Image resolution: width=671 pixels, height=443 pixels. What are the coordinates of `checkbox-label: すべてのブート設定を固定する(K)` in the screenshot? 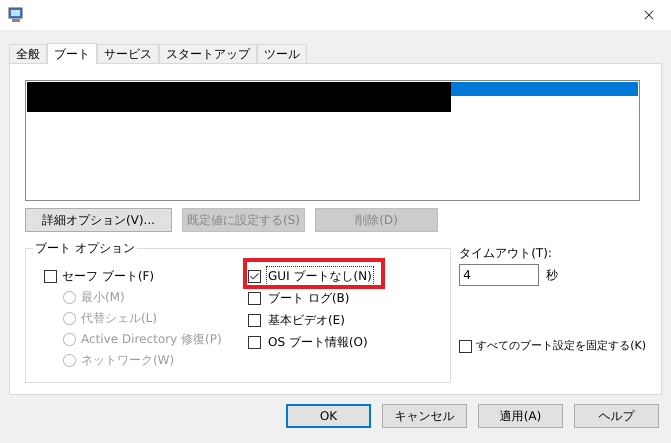 It's located at (561, 346).